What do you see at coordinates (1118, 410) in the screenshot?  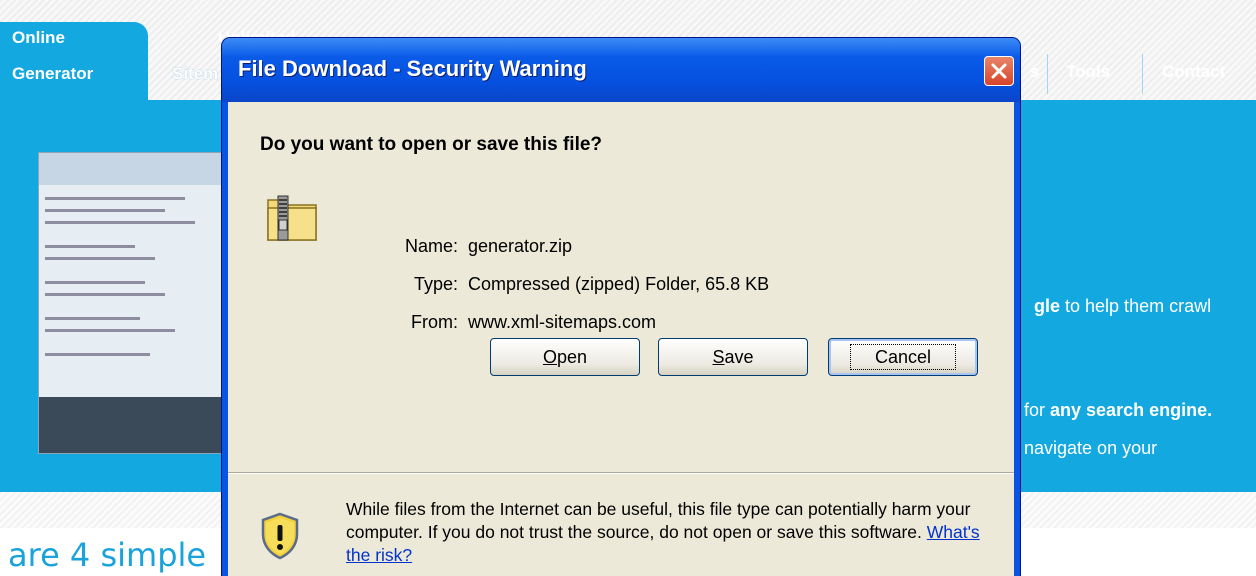 I see `hero-text-line2: for any search engine.` at bounding box center [1118, 410].